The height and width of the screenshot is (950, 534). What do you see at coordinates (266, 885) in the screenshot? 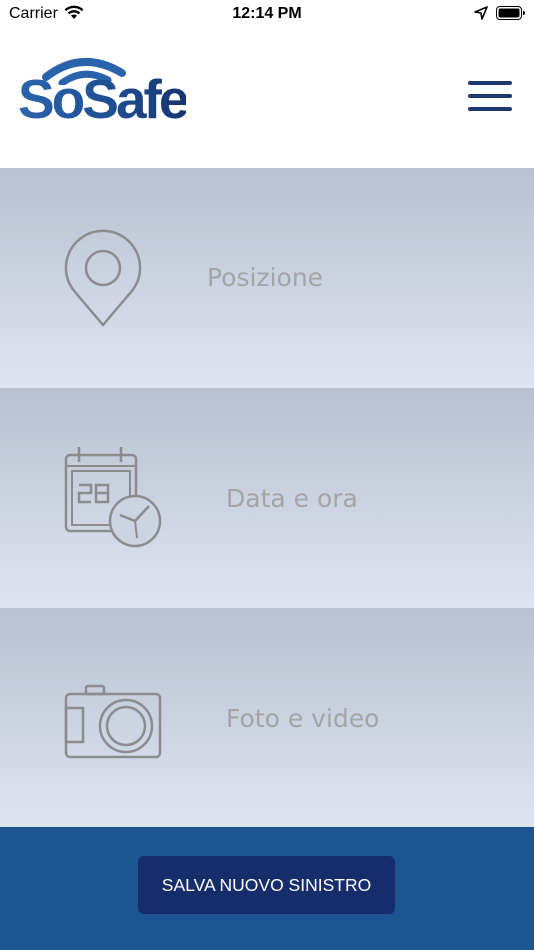
I see `save-new-claim-button: SALVA NUOVO SINISTRO` at bounding box center [266, 885].